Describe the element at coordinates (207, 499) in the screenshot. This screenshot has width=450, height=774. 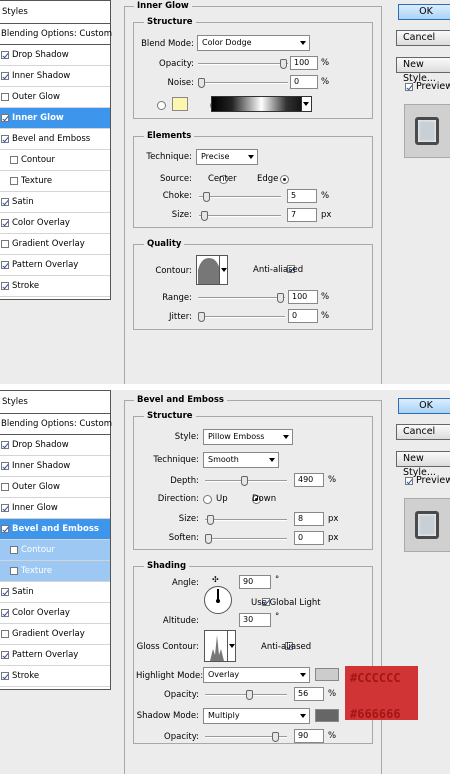
I see `direction-up-radio` at that location.